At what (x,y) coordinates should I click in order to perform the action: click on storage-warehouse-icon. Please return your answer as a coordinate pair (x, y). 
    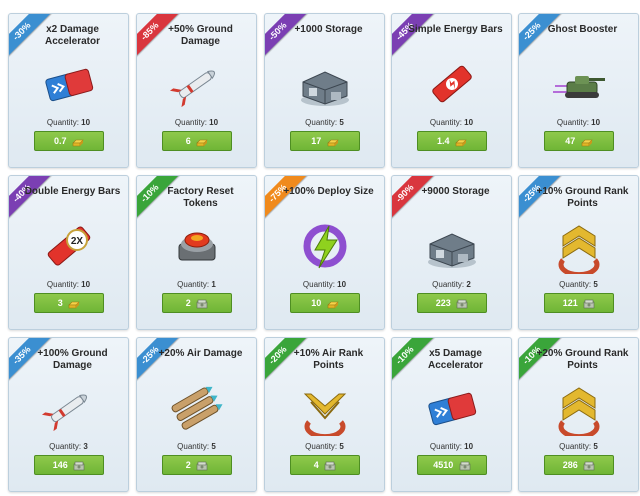
    Looking at the image, I should click on (452, 246).